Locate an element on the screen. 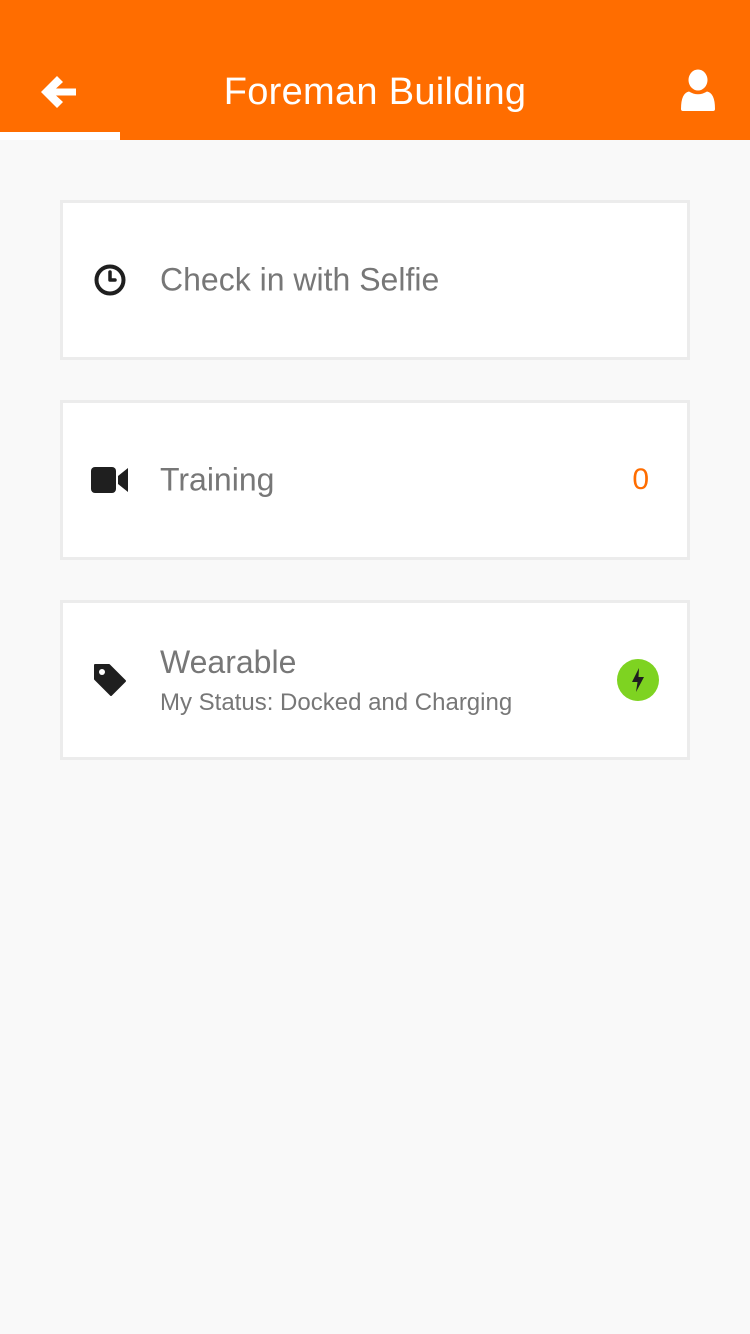 The height and width of the screenshot is (1334, 750). back-button is located at coordinates (58, 92).